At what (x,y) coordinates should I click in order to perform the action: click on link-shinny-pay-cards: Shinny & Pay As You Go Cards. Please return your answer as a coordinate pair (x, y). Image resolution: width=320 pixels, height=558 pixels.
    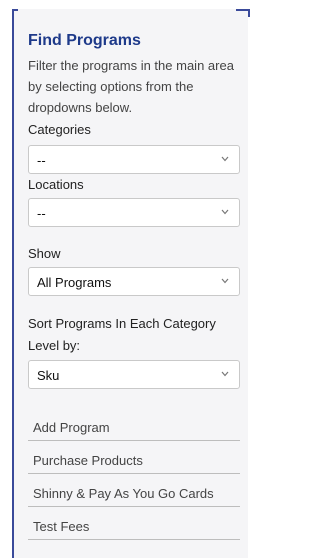
    Looking at the image, I should click on (134, 493).